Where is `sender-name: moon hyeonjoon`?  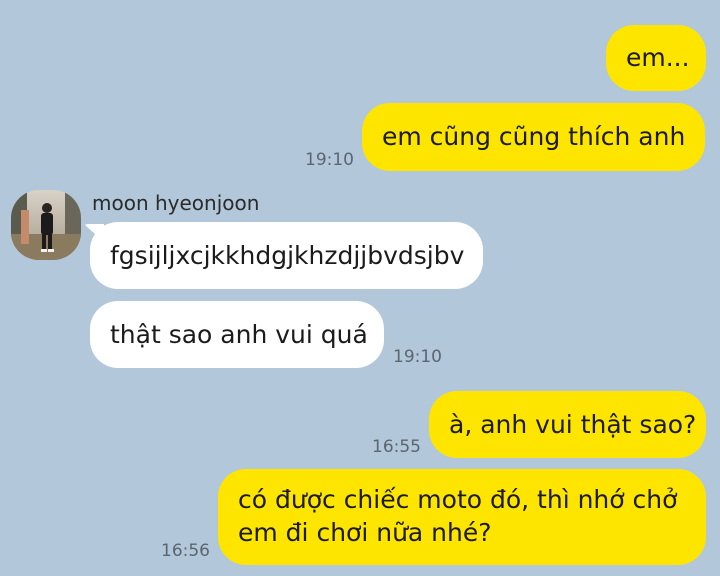 sender-name: moon hyeonjoon is located at coordinates (176, 203).